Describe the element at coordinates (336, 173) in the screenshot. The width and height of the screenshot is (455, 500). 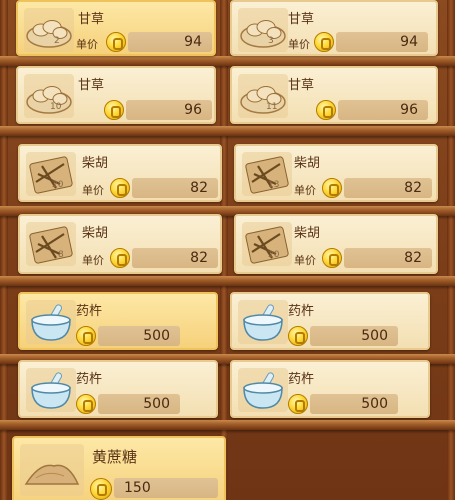
I see `shop-item-card: 13 柴胡 单价 82` at that location.